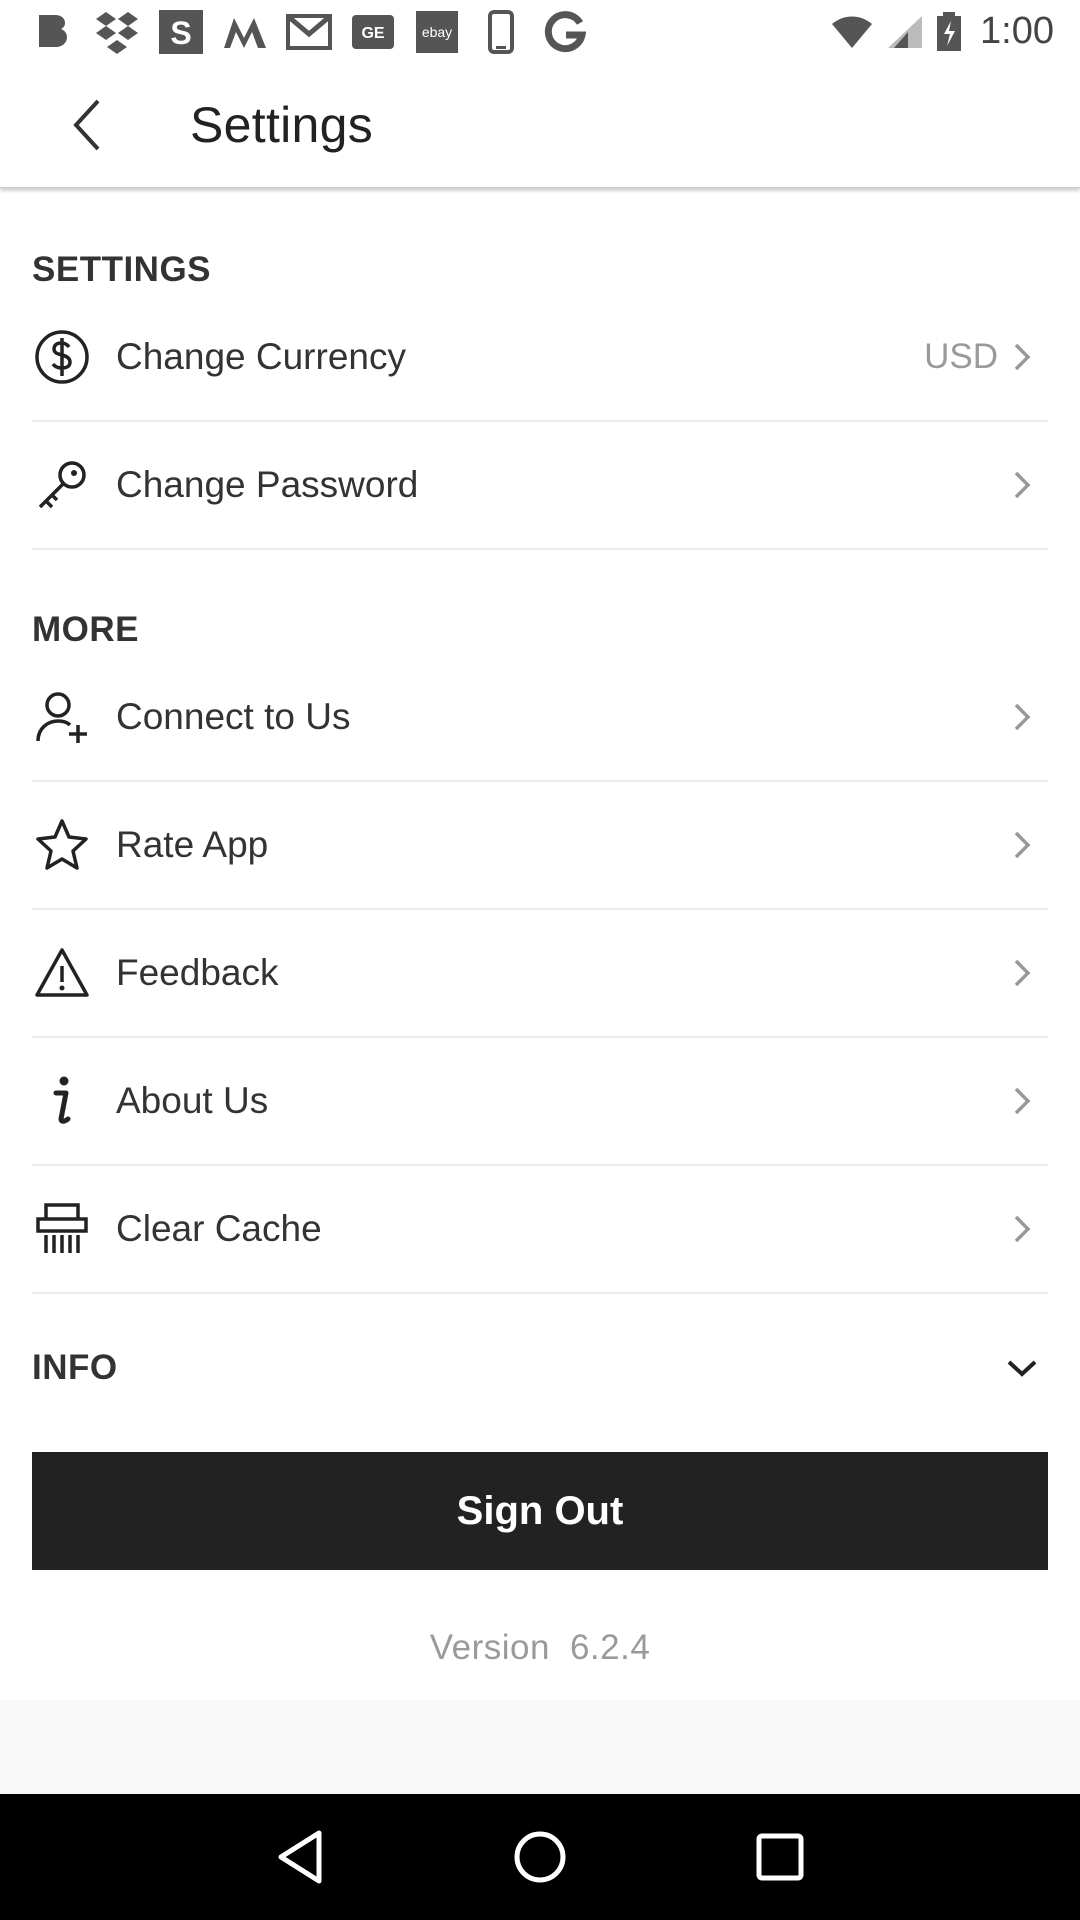 The width and height of the screenshot is (1080, 1920). What do you see at coordinates (233, 716) in the screenshot?
I see `connect-to-us-label: Connect to Us` at bounding box center [233, 716].